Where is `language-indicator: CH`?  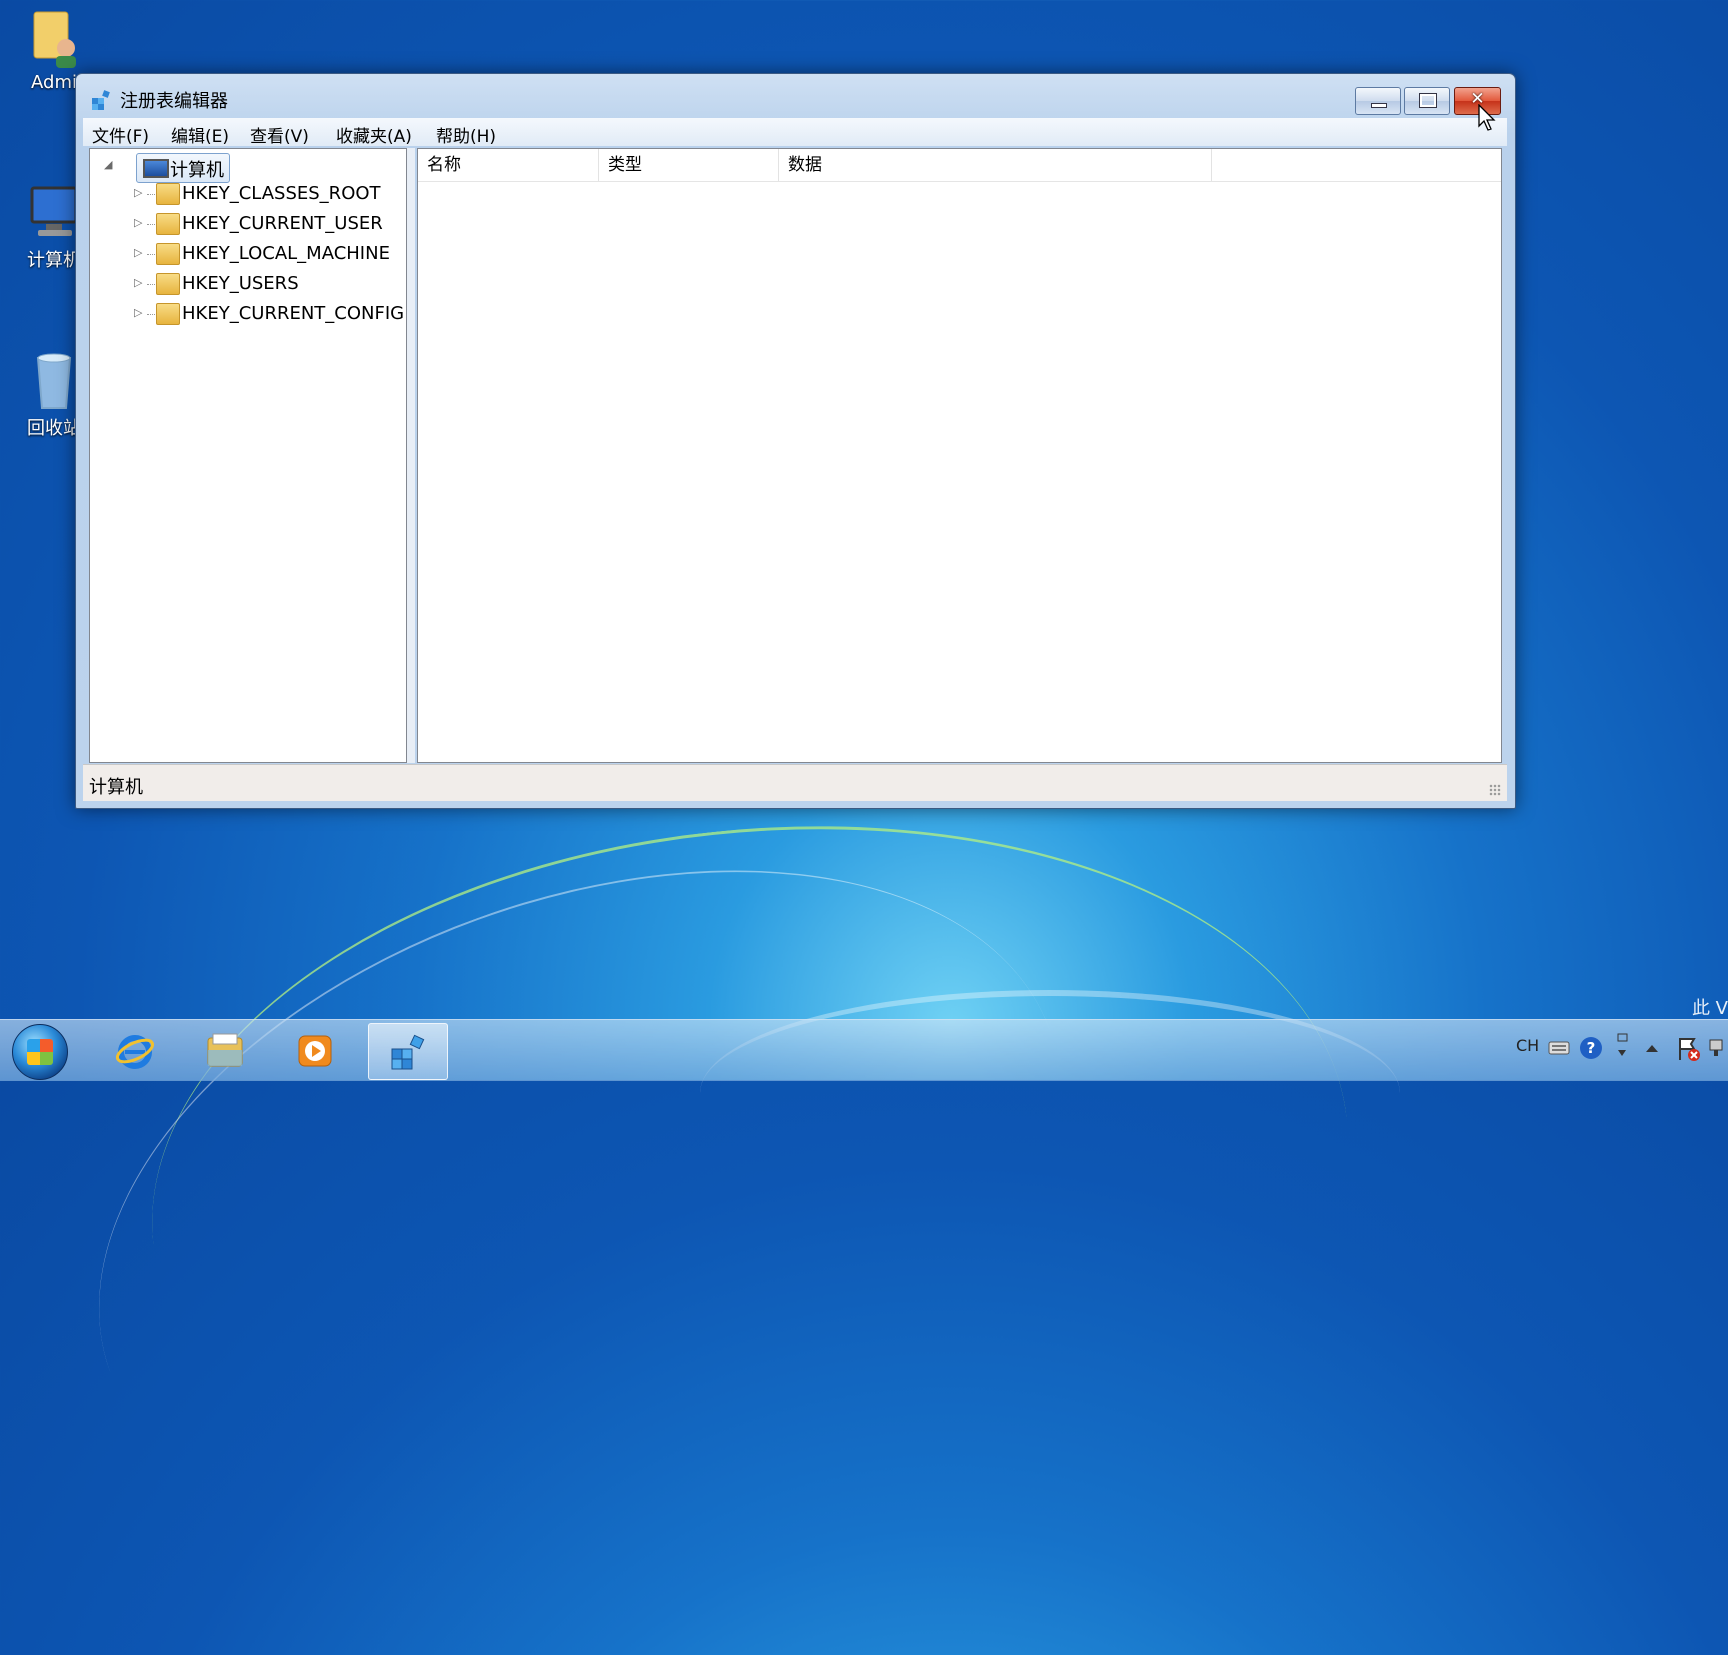 language-indicator: CH is located at coordinates (1527, 1045).